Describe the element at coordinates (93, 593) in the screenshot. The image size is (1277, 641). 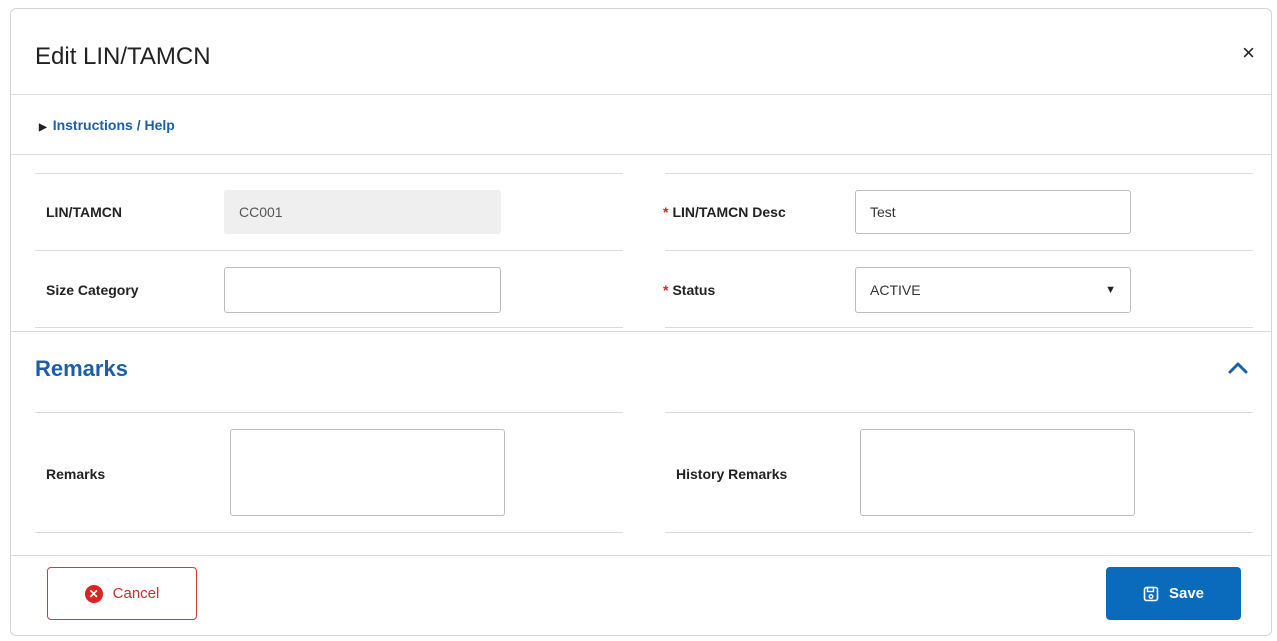
I see `cancel-x-circle-icon: ✕` at that location.